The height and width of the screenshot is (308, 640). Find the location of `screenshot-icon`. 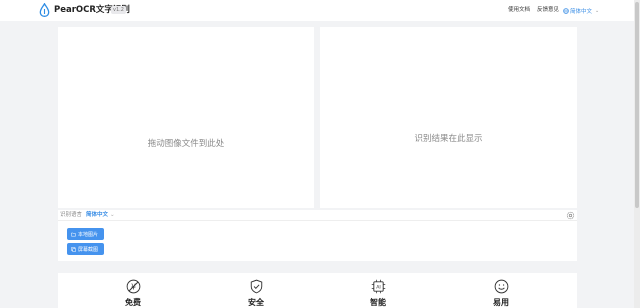

screenshot-icon is located at coordinates (73, 249).